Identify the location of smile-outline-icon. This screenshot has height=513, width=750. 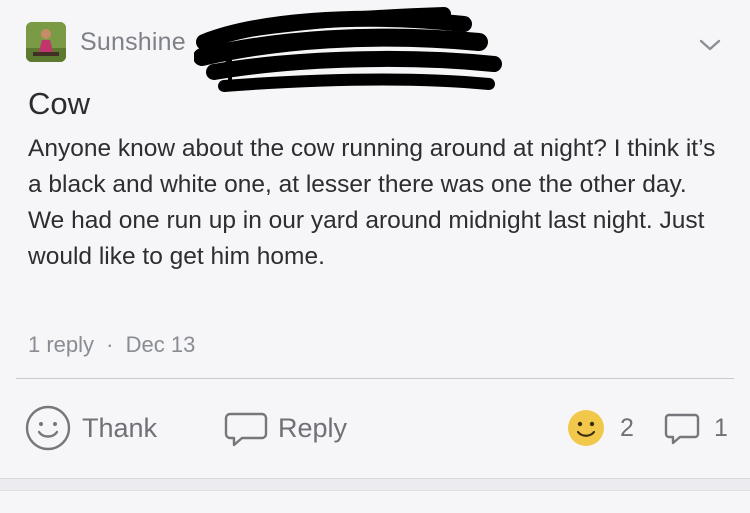
(48, 428).